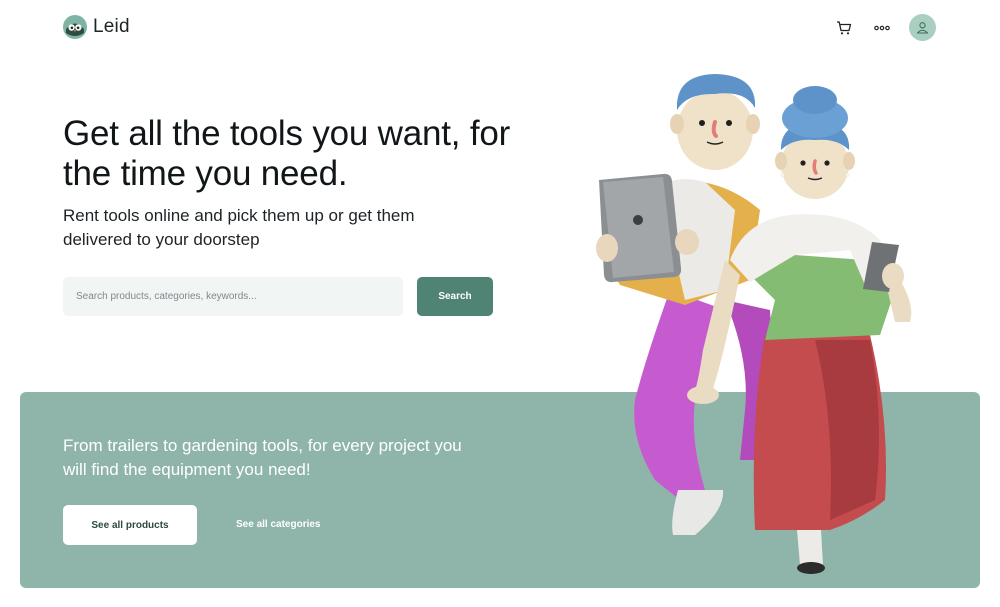  I want to click on man-figure, so click(684, 304).